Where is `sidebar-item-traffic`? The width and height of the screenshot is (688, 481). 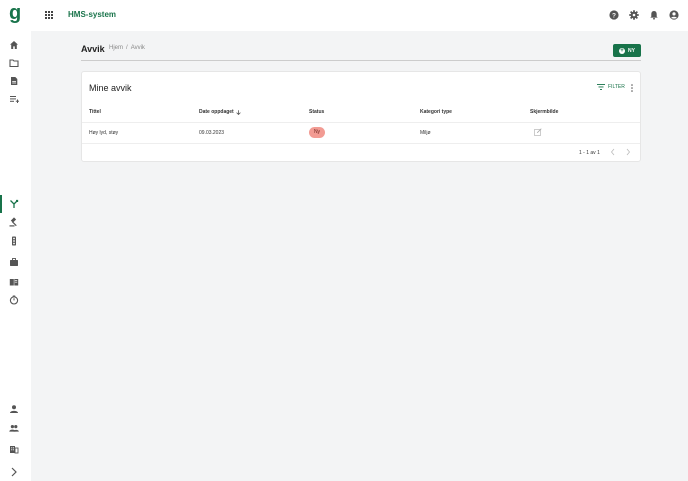
sidebar-item-traffic is located at coordinates (14, 241).